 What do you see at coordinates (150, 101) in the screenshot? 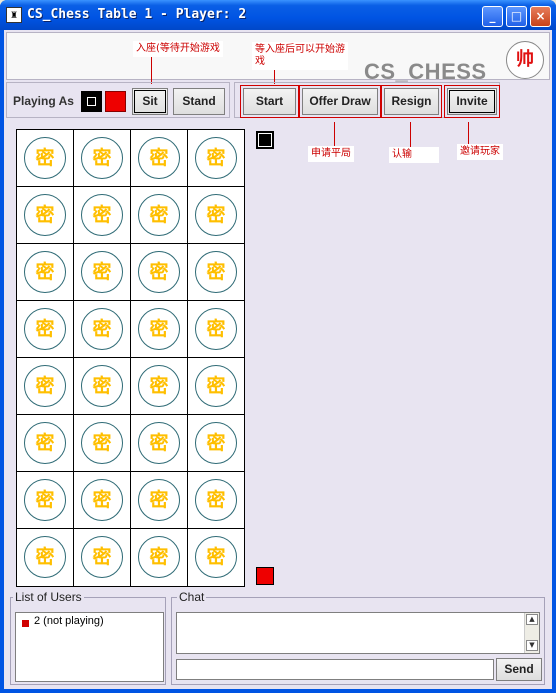
I see `sit-button: Sit` at bounding box center [150, 101].